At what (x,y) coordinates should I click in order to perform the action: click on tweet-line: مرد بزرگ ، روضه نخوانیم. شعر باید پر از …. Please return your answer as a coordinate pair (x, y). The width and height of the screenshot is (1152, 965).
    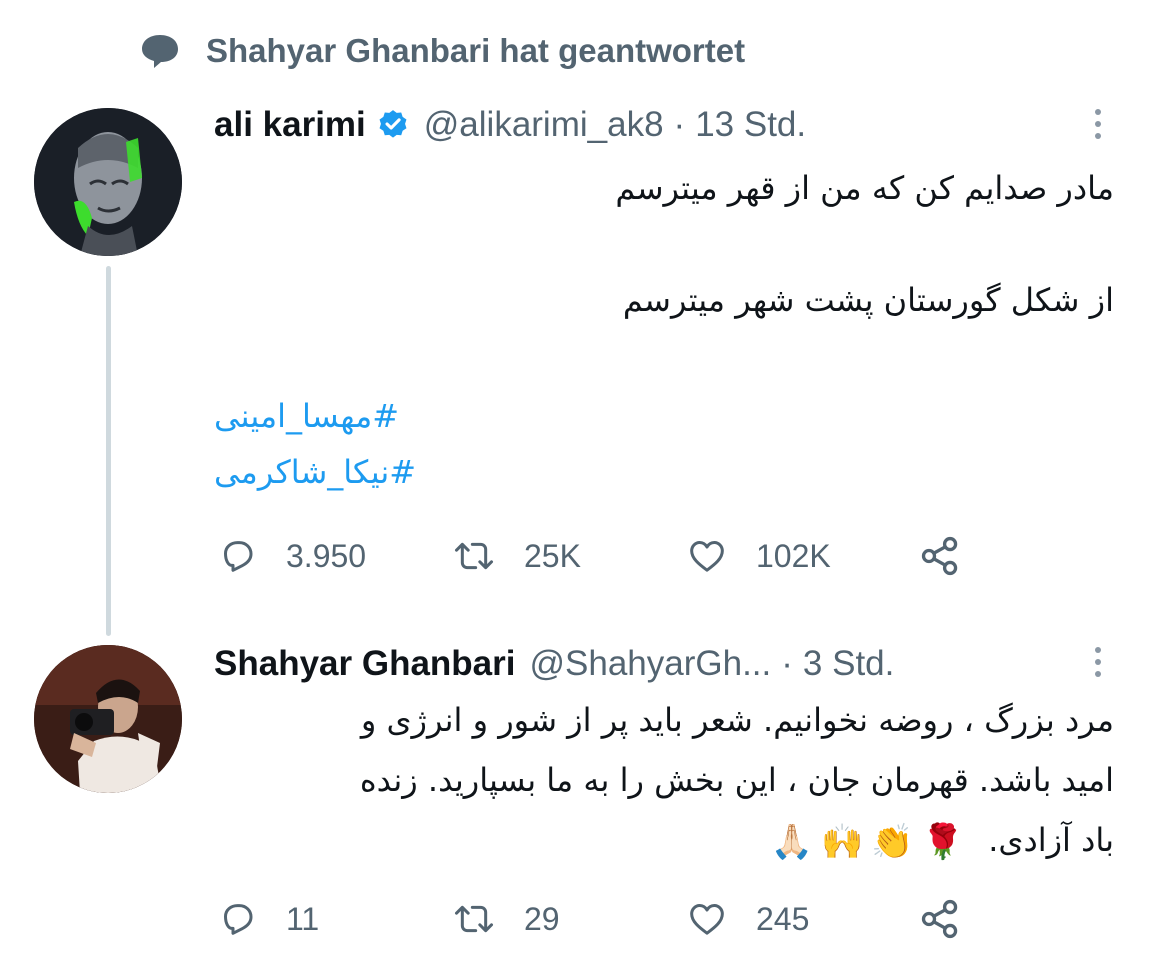
    Looking at the image, I should click on (737, 720).